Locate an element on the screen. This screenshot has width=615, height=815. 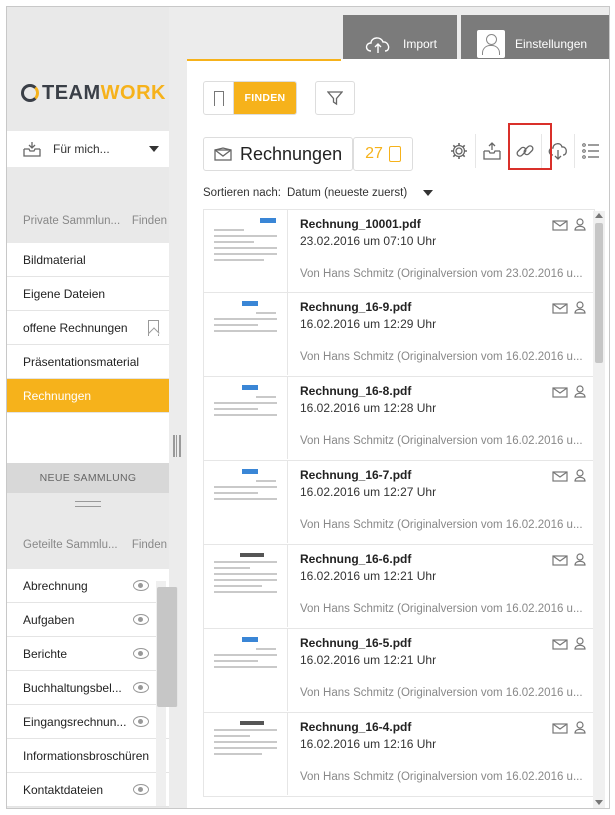
shared-item-abrechnung: Abrechnung is located at coordinates (88, 586).